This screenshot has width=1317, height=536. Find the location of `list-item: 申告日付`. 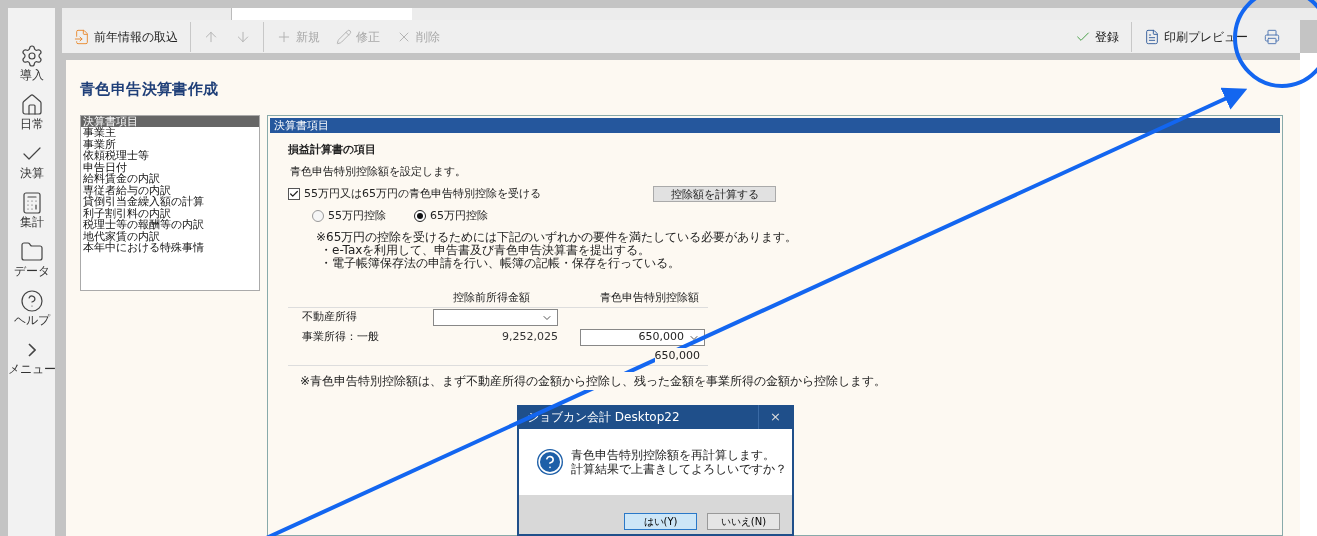

list-item: 申告日付 is located at coordinates (170, 167).